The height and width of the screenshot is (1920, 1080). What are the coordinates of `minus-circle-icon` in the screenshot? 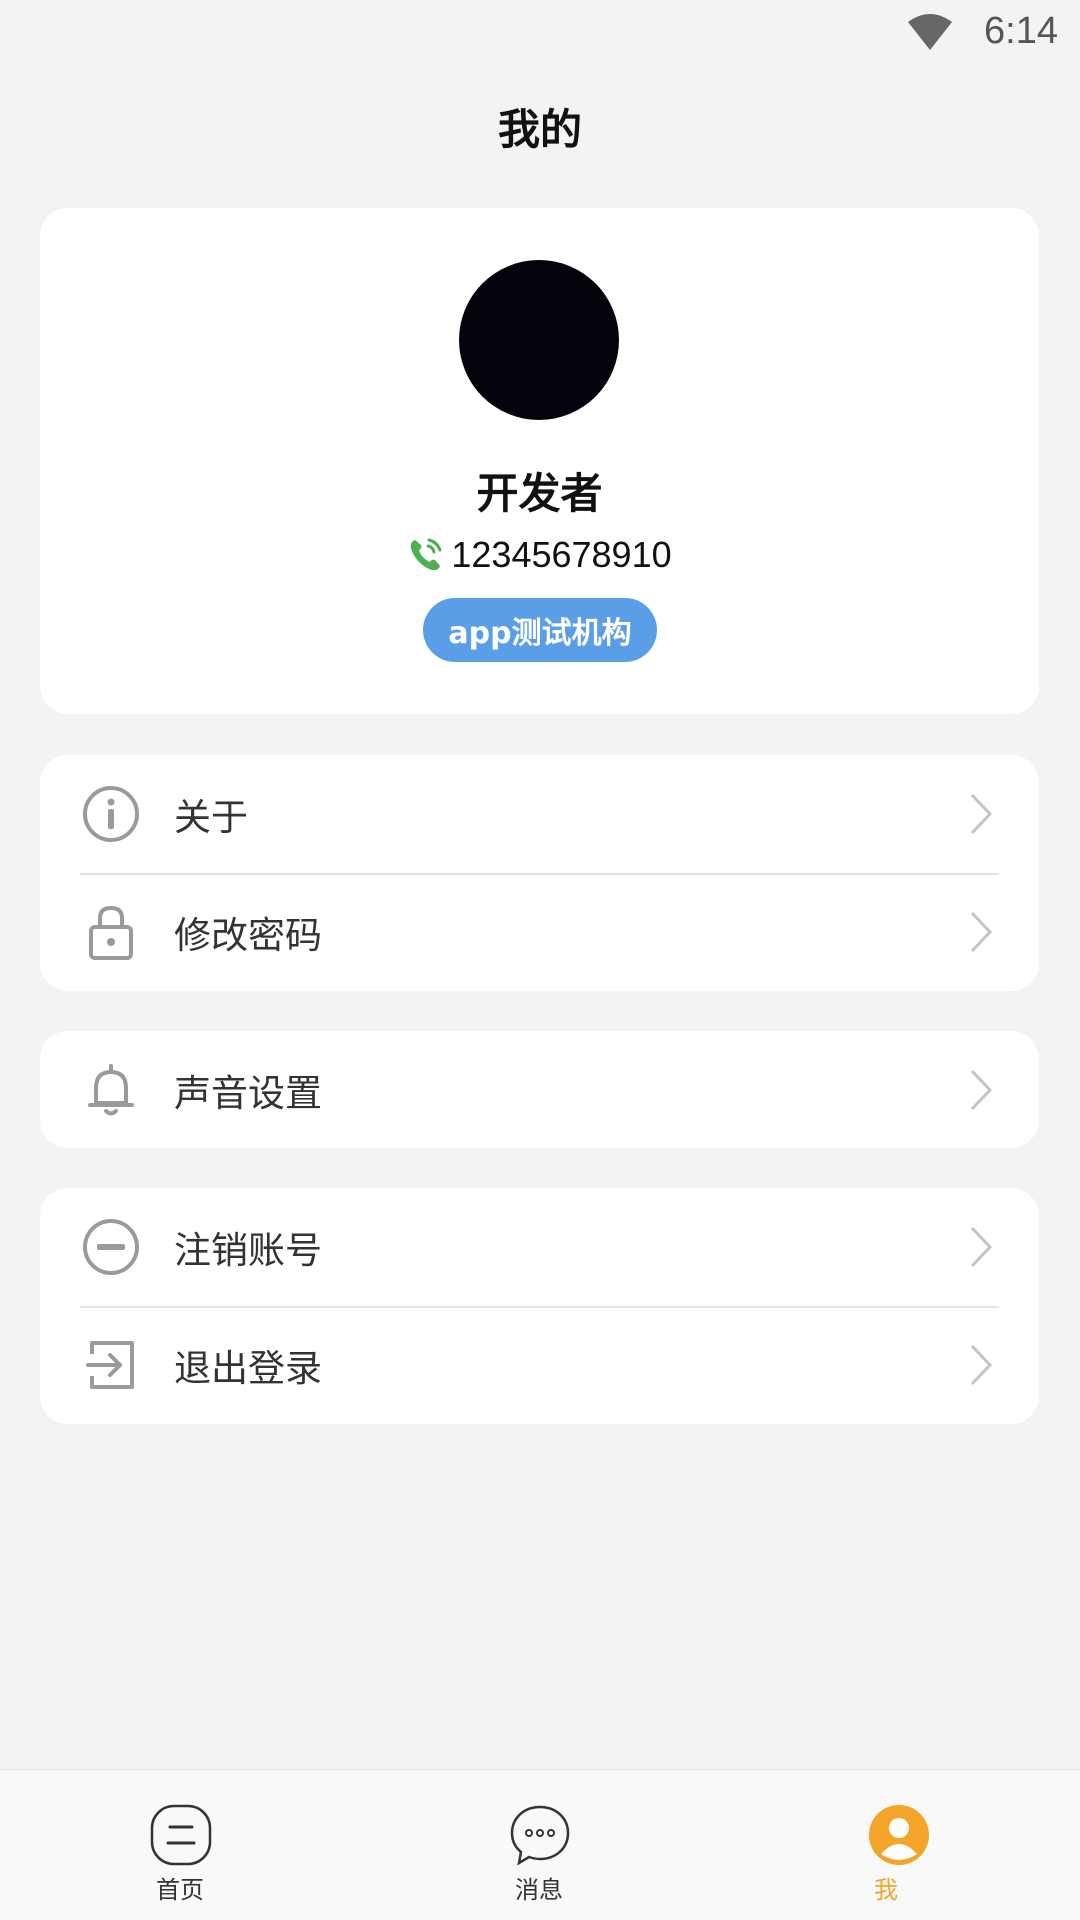 It's located at (111, 1247).